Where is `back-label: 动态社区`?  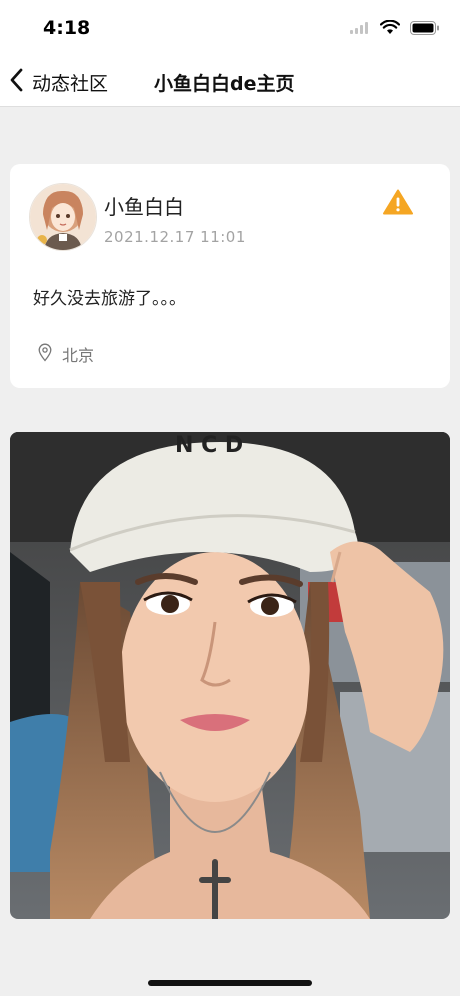
back-label: 动态社区 is located at coordinates (70, 83).